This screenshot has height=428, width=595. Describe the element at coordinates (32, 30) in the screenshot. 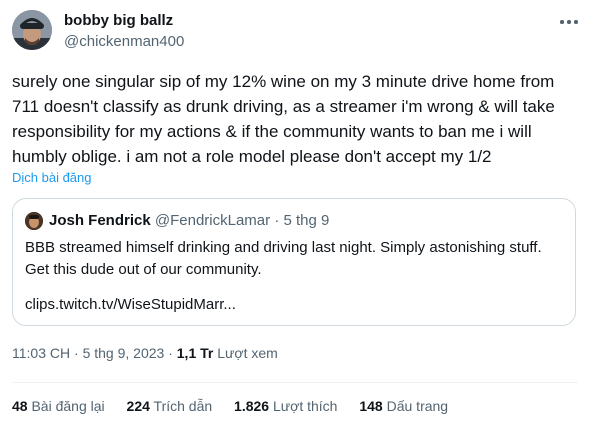

I see `author-avatar` at that location.